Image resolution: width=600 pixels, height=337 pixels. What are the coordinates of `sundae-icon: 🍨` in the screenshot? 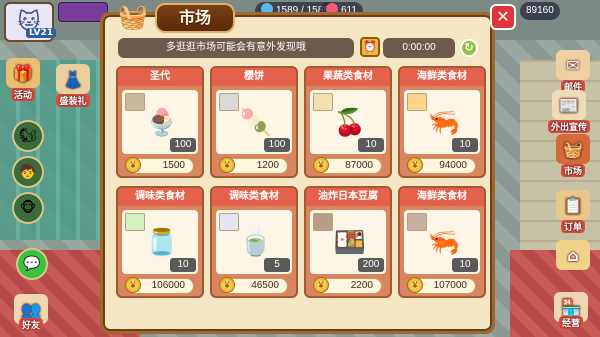 It's located at (162, 123).